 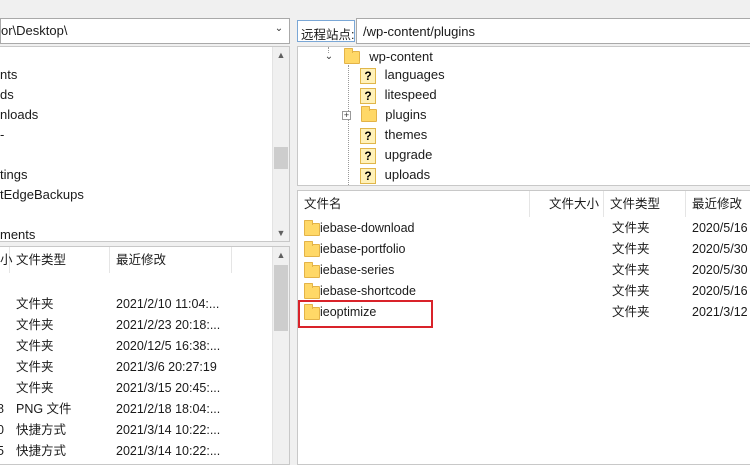 I want to click on remote-tree-item-plugins: + plugins, so click(x=384, y=115).